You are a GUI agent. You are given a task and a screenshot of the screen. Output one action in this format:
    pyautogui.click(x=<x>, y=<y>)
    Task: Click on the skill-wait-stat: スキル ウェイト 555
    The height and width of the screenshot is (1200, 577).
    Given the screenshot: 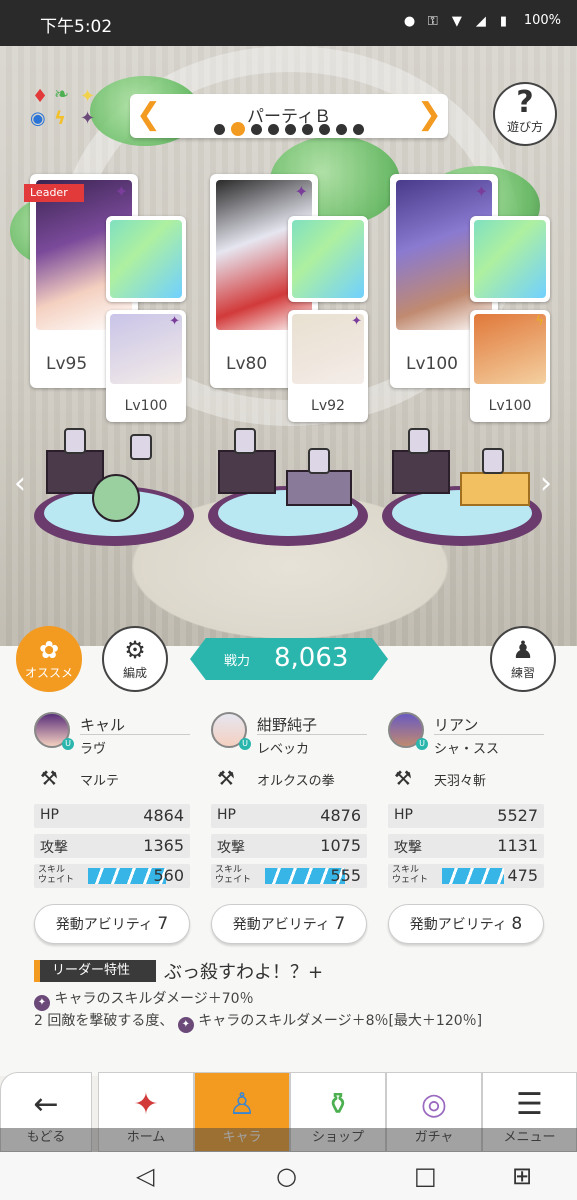 What is the action you would take?
    pyautogui.click(x=289, y=876)
    